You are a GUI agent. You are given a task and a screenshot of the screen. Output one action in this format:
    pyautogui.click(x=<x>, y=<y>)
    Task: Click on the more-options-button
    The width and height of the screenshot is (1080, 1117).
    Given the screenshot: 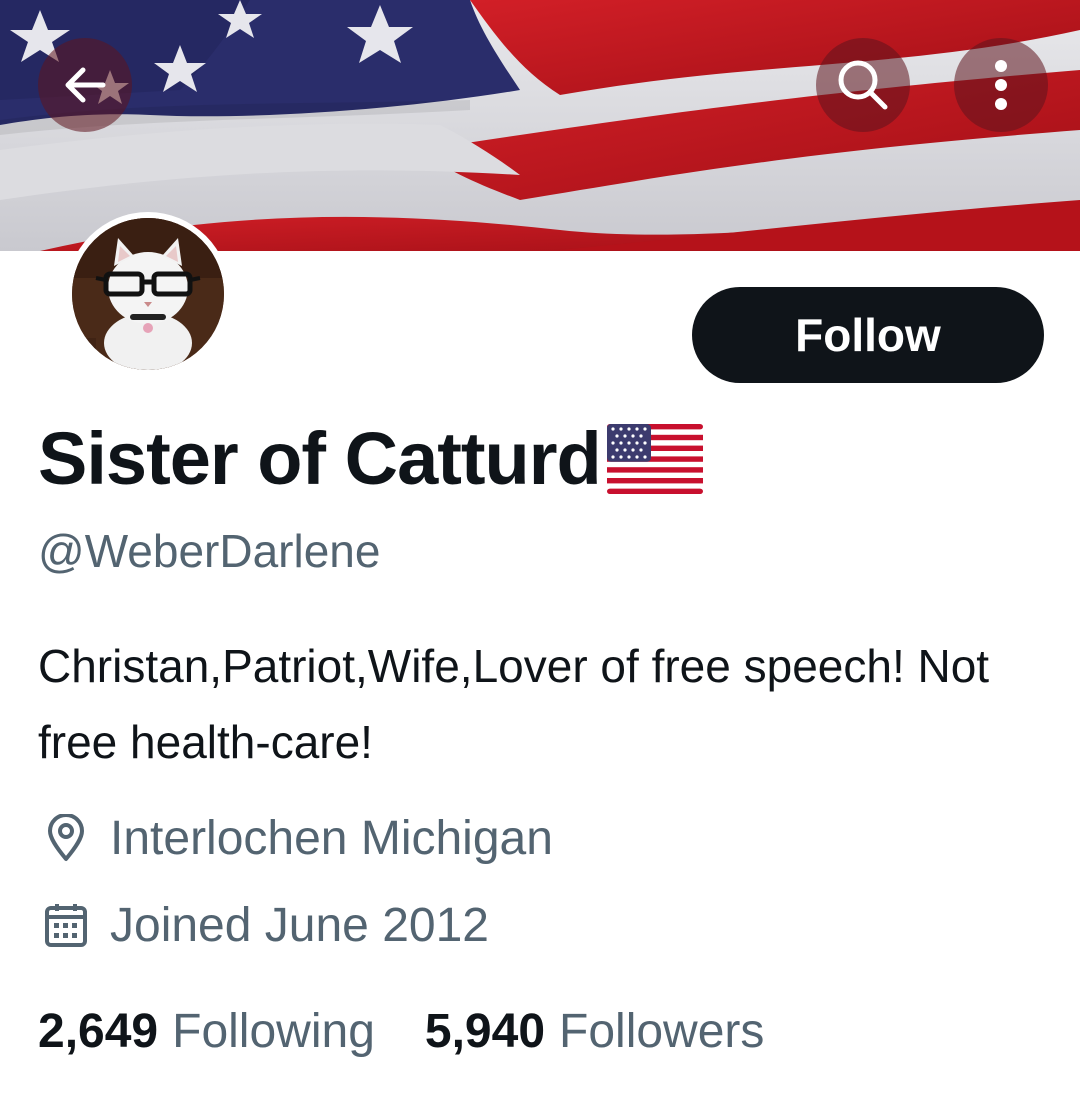 What is the action you would take?
    pyautogui.click(x=1001, y=85)
    